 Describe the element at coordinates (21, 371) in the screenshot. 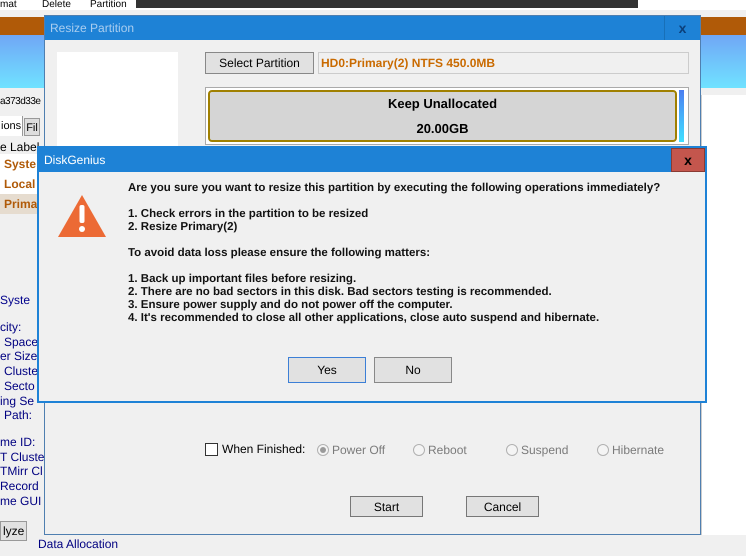

I see `property-label: Cluste` at that location.